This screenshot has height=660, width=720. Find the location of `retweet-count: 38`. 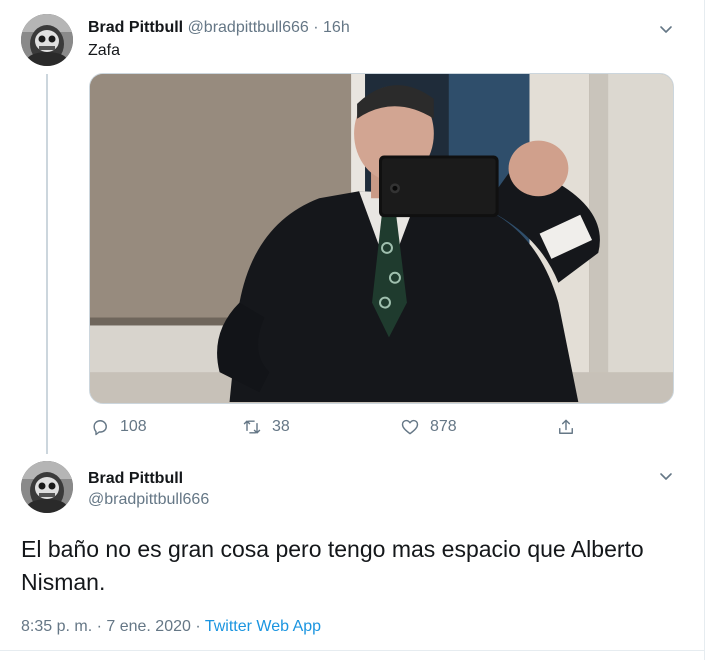

retweet-count: 38 is located at coordinates (281, 426).